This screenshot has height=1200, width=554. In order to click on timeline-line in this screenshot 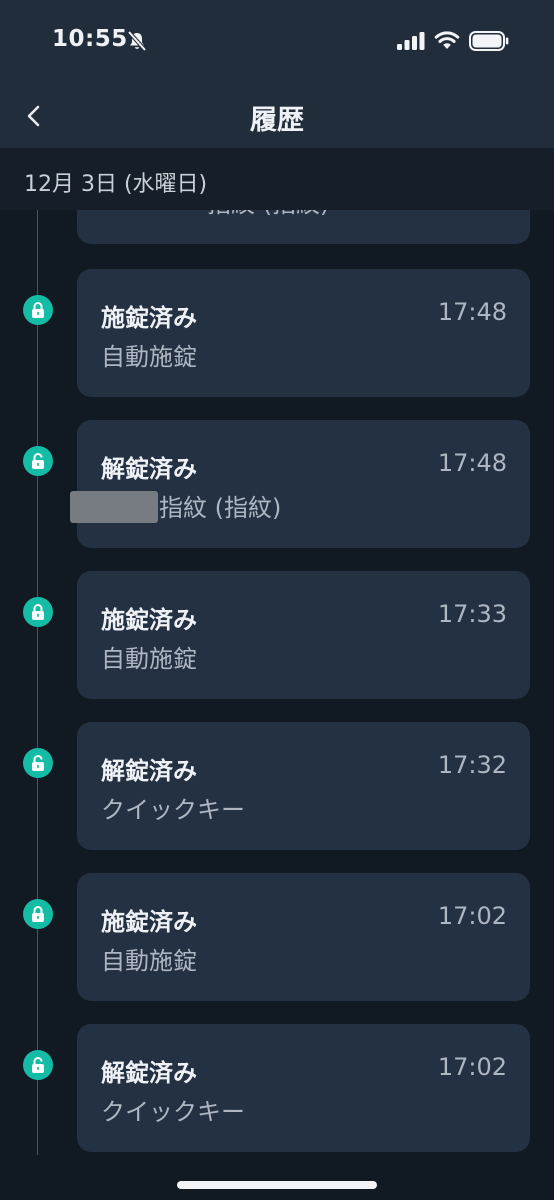, I will do `click(37, 682)`.